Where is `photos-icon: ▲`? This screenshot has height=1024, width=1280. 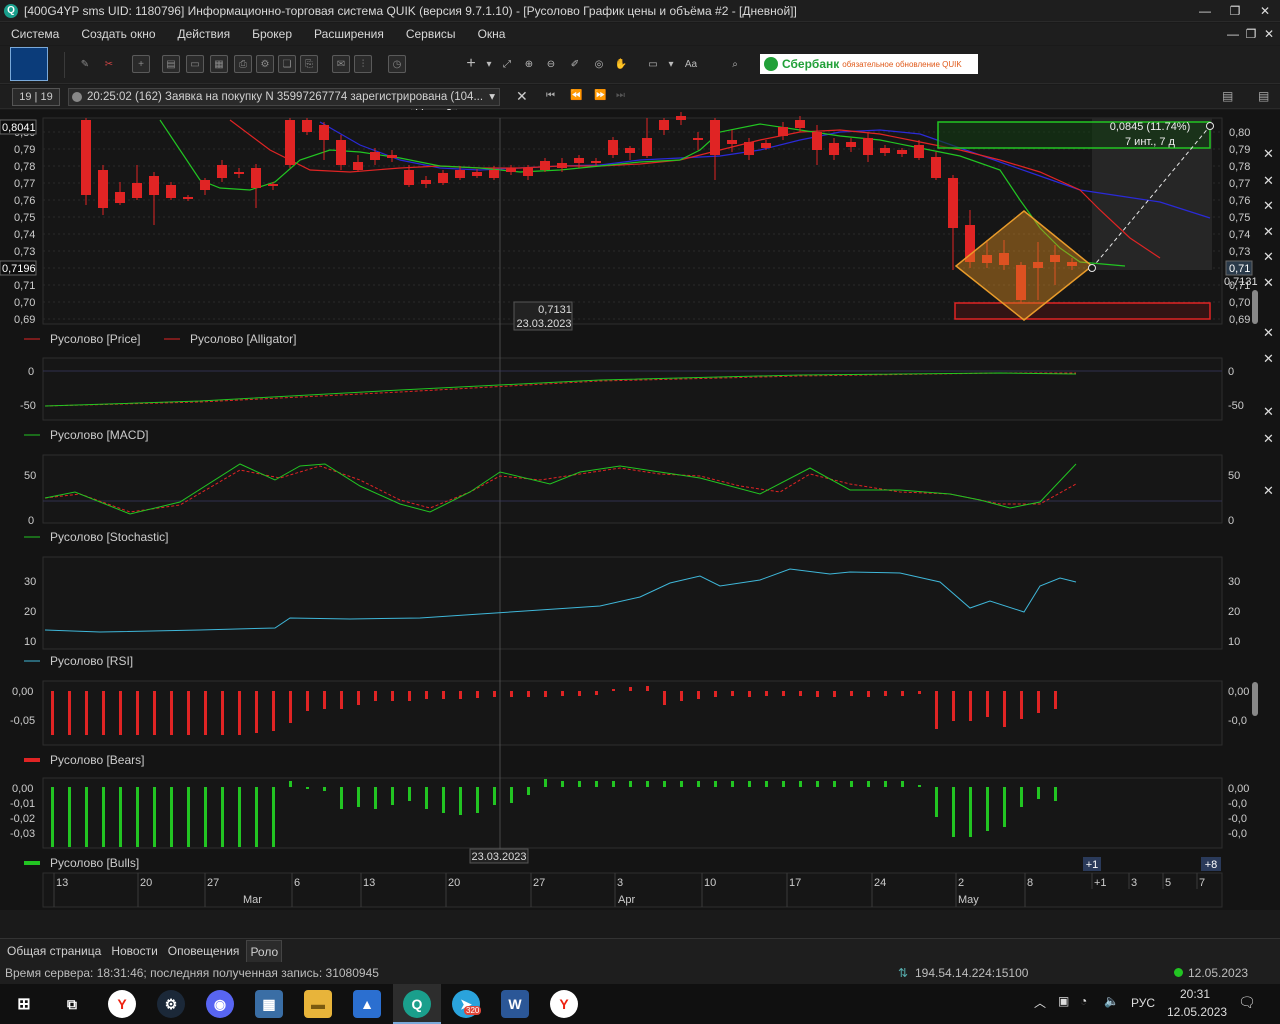
photos-icon: ▲ is located at coordinates (367, 1004).